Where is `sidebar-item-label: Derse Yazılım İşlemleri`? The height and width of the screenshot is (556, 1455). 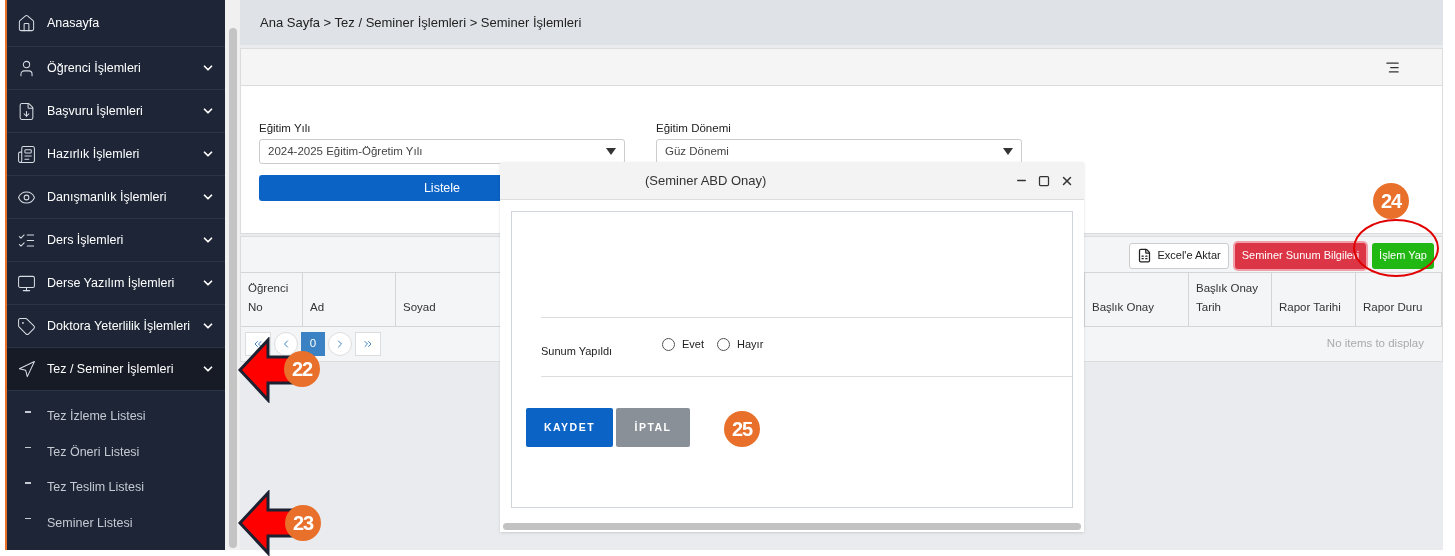 sidebar-item-label: Derse Yazılım İşlemleri is located at coordinates (111, 283).